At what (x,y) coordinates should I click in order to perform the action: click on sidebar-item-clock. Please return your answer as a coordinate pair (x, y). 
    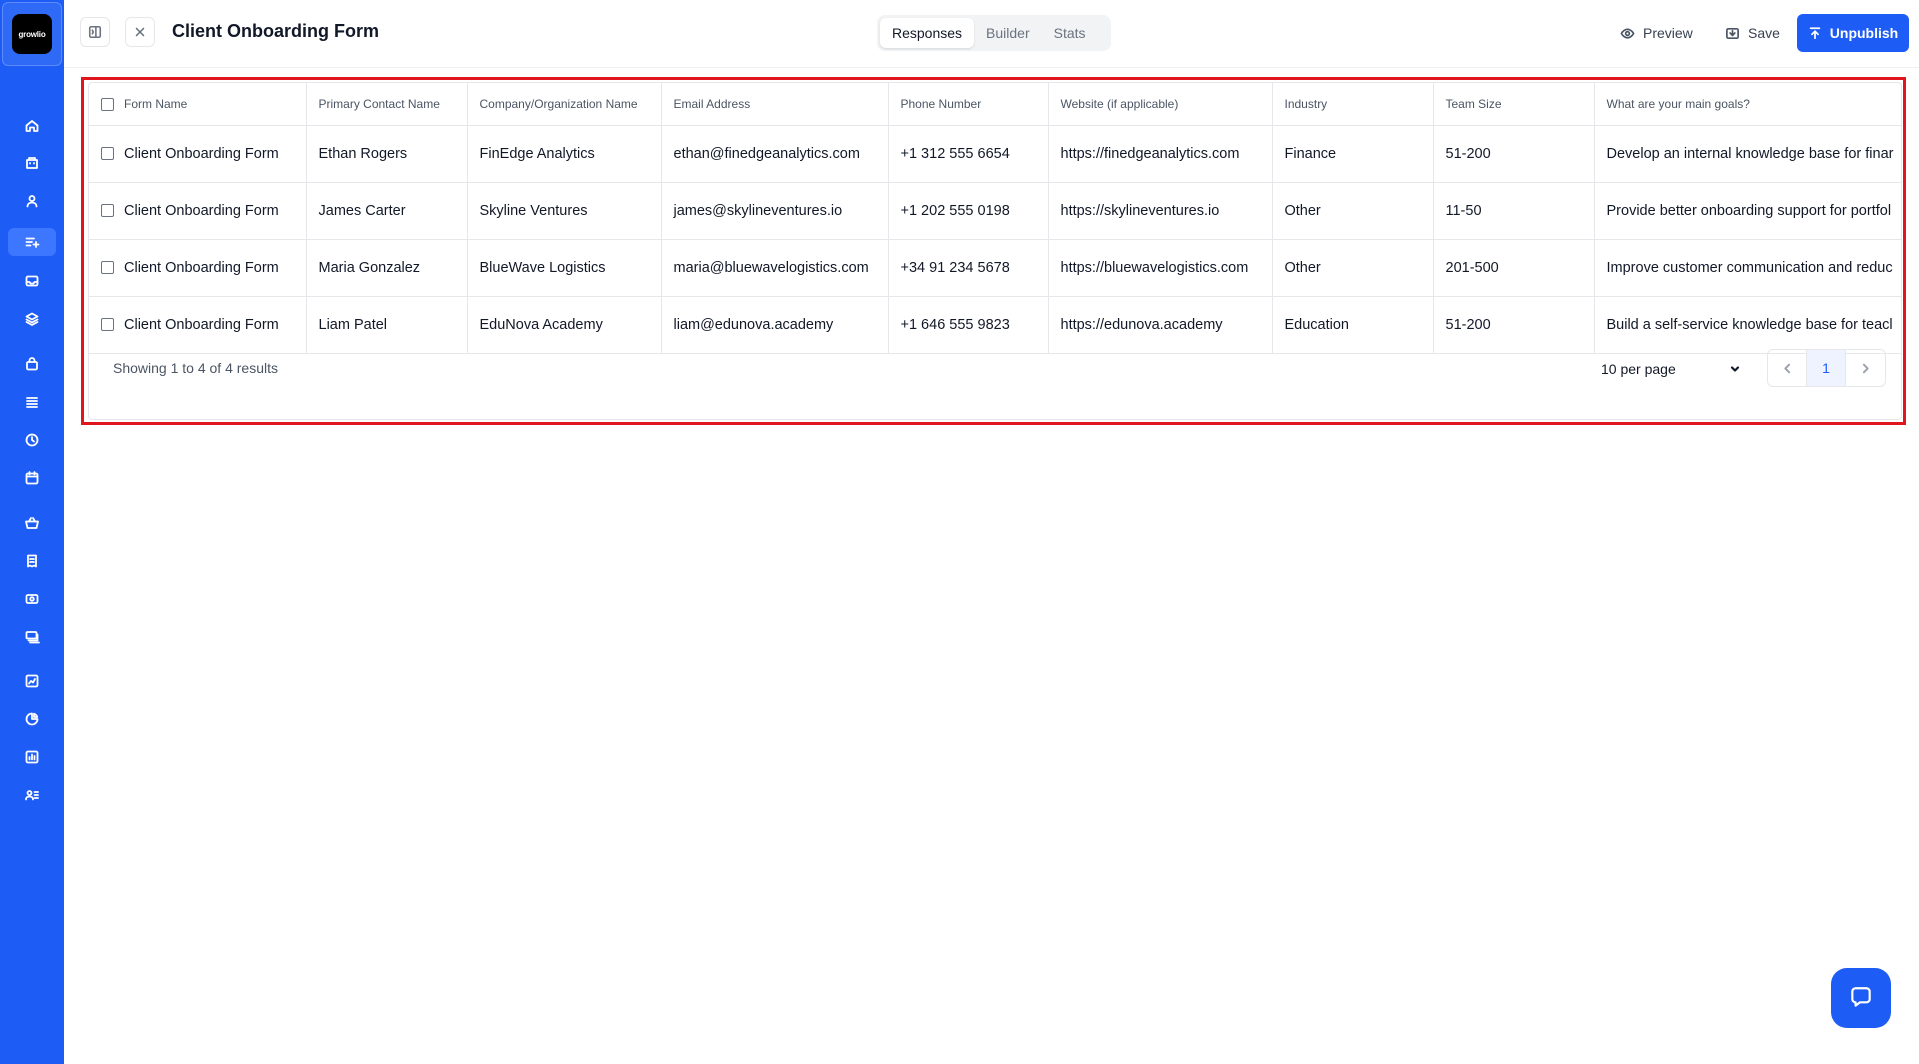
    Looking at the image, I should click on (32, 440).